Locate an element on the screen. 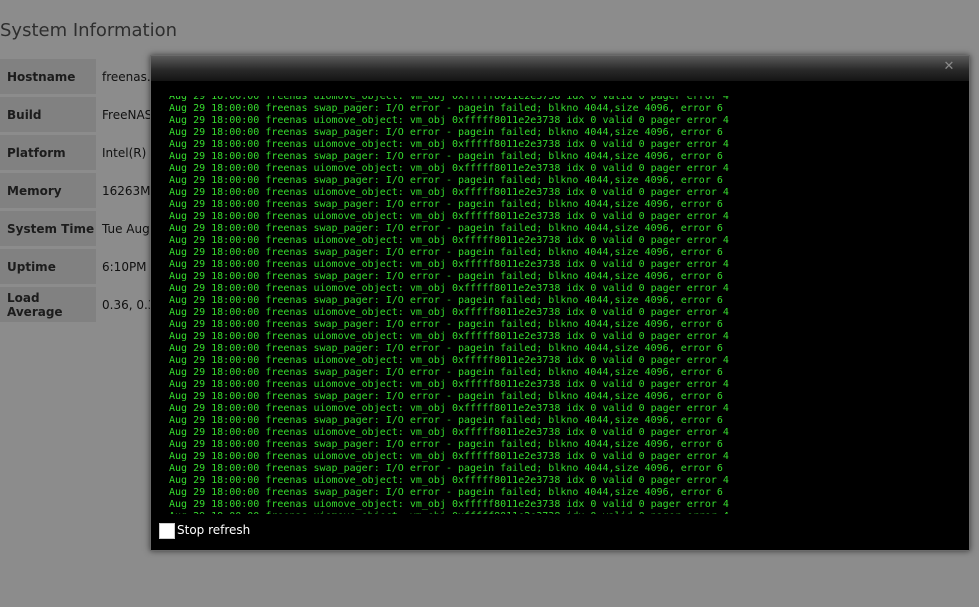 This screenshot has width=979, height=607. dialog-header: ✕ is located at coordinates (560, 68).